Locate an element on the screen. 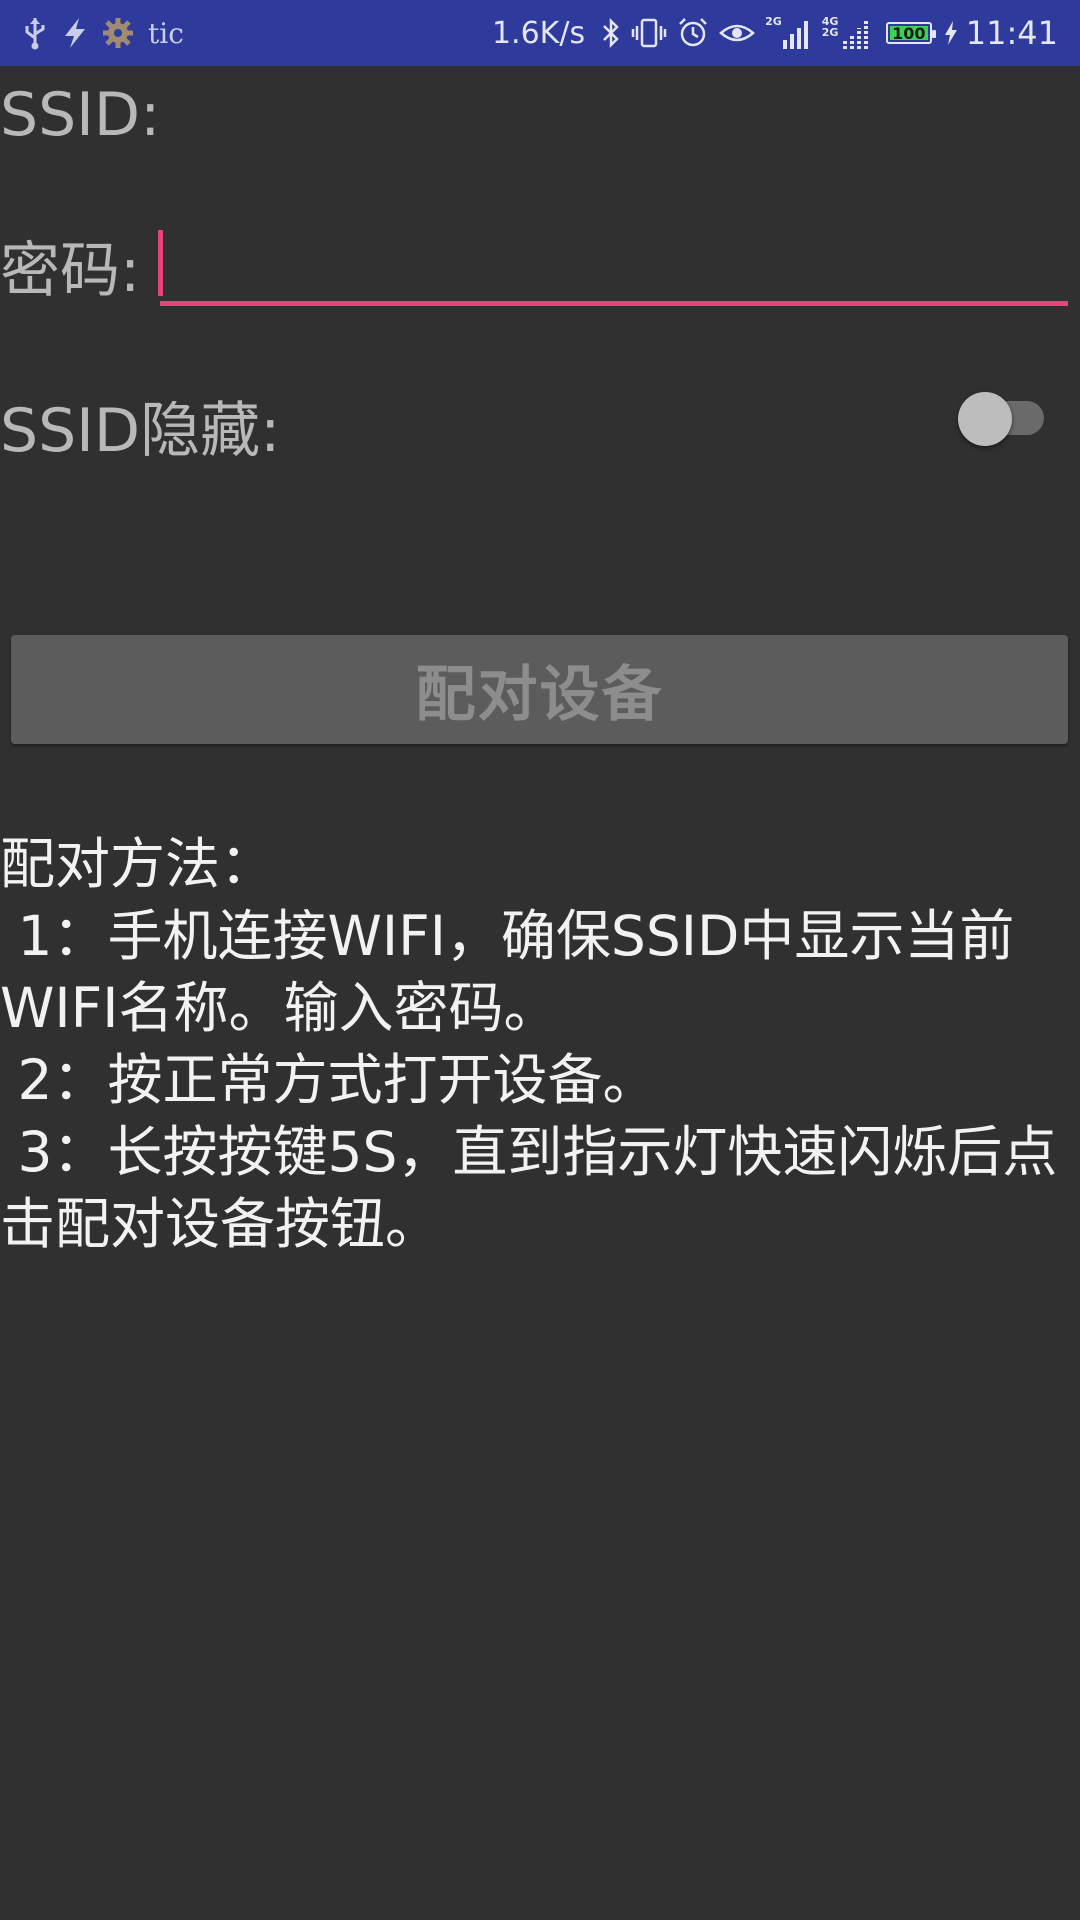 This screenshot has width=1080, height=1920. flash-icon is located at coordinates (75, 33).